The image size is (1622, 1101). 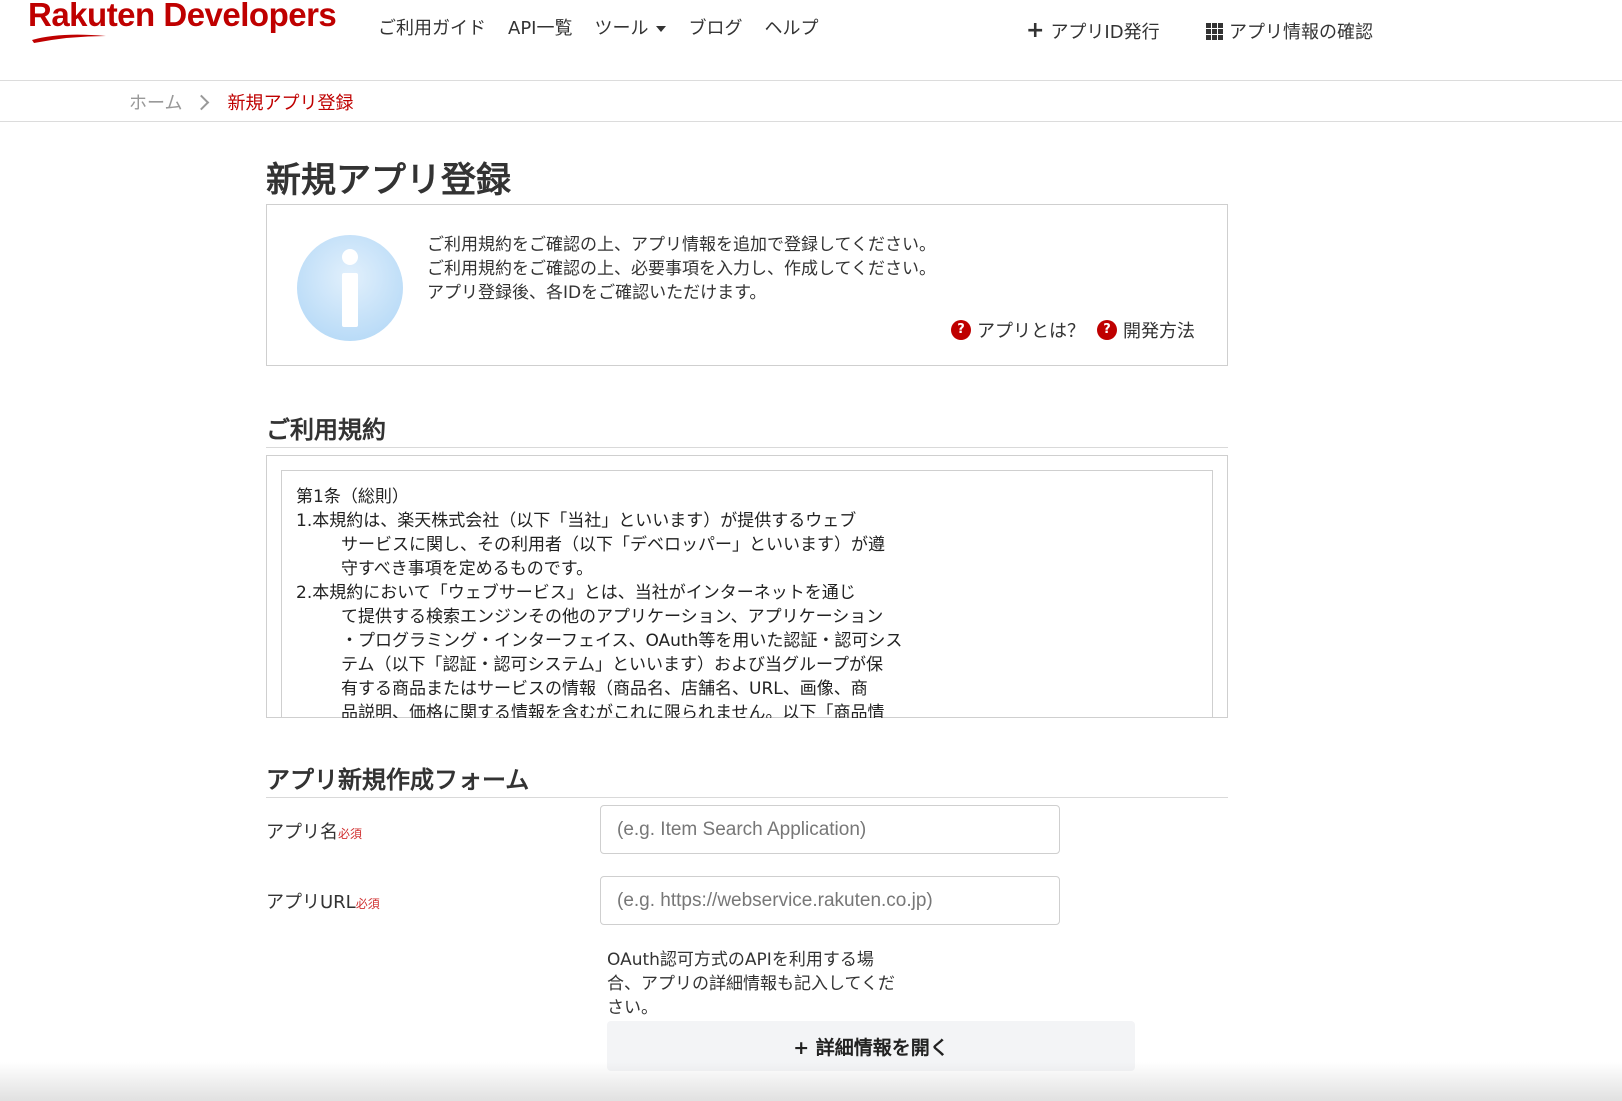 What do you see at coordinates (751, 984) in the screenshot?
I see `oauth-note: OAuth認可方式のAPIを利用する場合、アプリの詳細情報も記入してください。` at bounding box center [751, 984].